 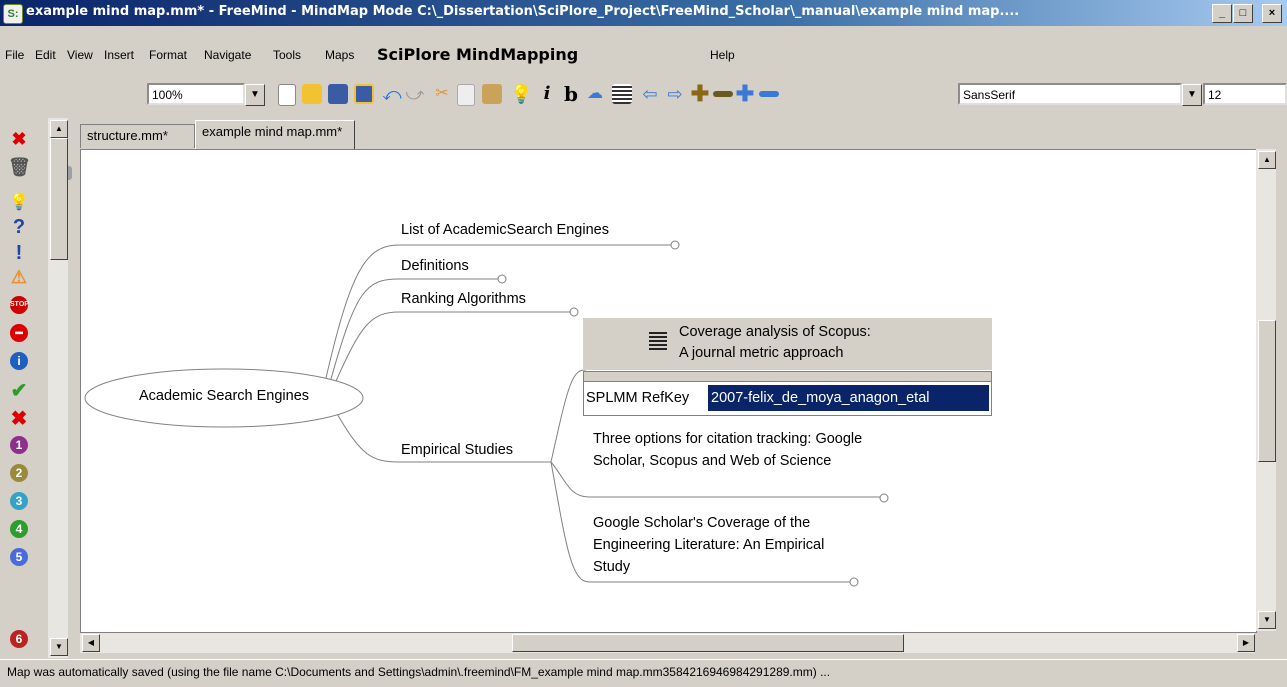 I want to click on close-button: ×, so click(x=1272, y=13).